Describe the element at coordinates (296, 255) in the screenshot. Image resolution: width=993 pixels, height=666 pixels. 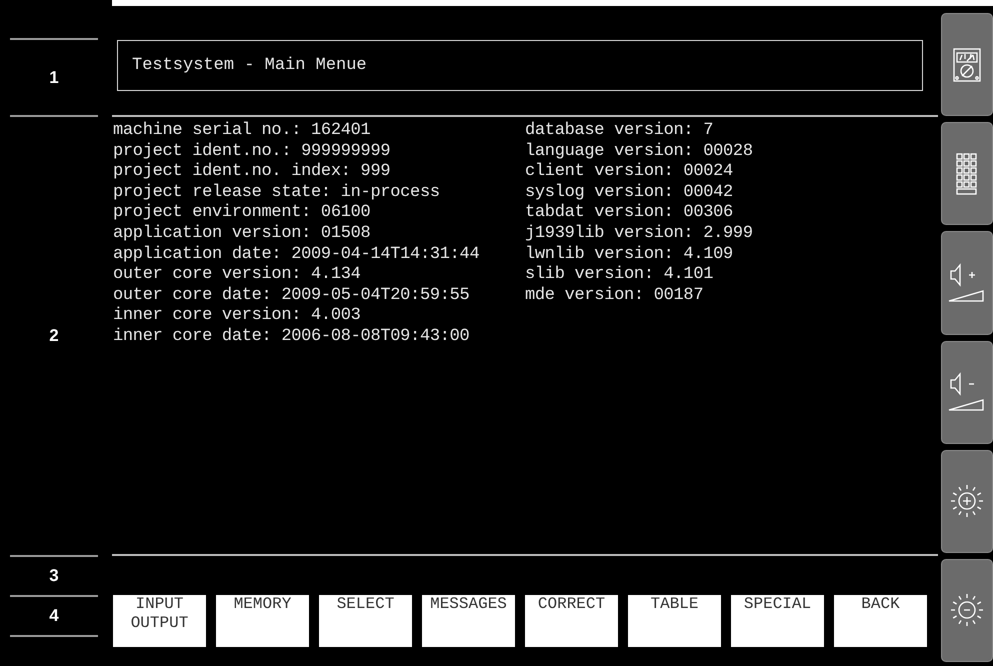
I see `info-line: application date: 2009-04-14T14:31:44` at that location.